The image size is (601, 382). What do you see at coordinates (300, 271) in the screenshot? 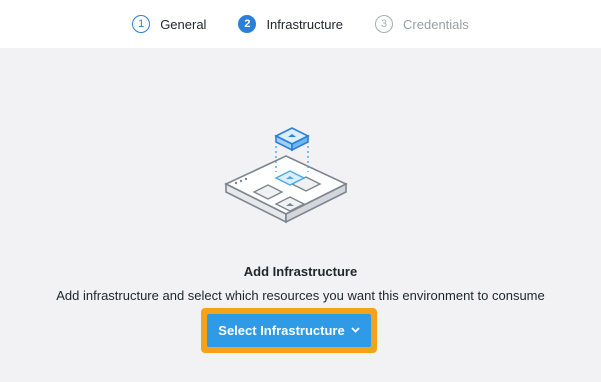
I see `empty-state-title: Add Infrastructure` at bounding box center [300, 271].